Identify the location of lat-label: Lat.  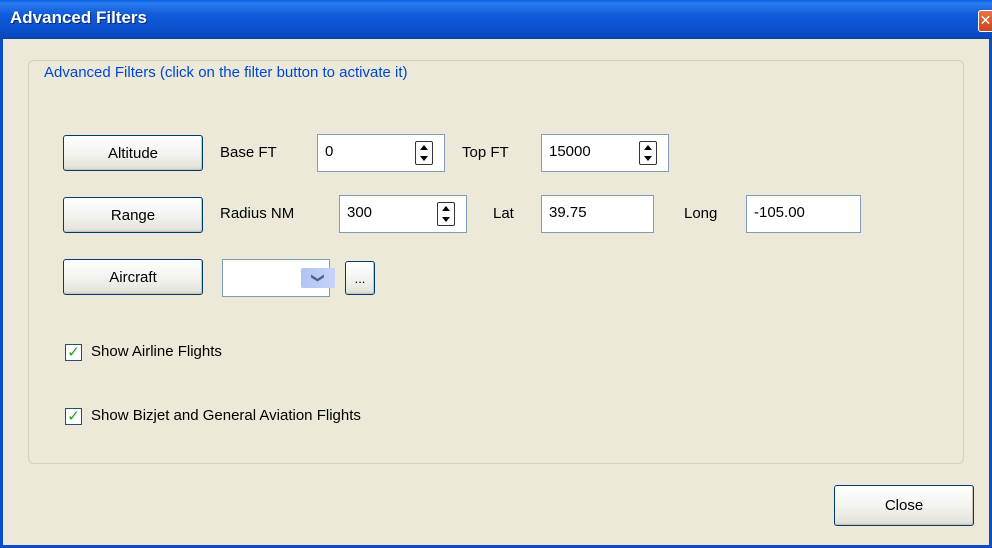
(503, 213).